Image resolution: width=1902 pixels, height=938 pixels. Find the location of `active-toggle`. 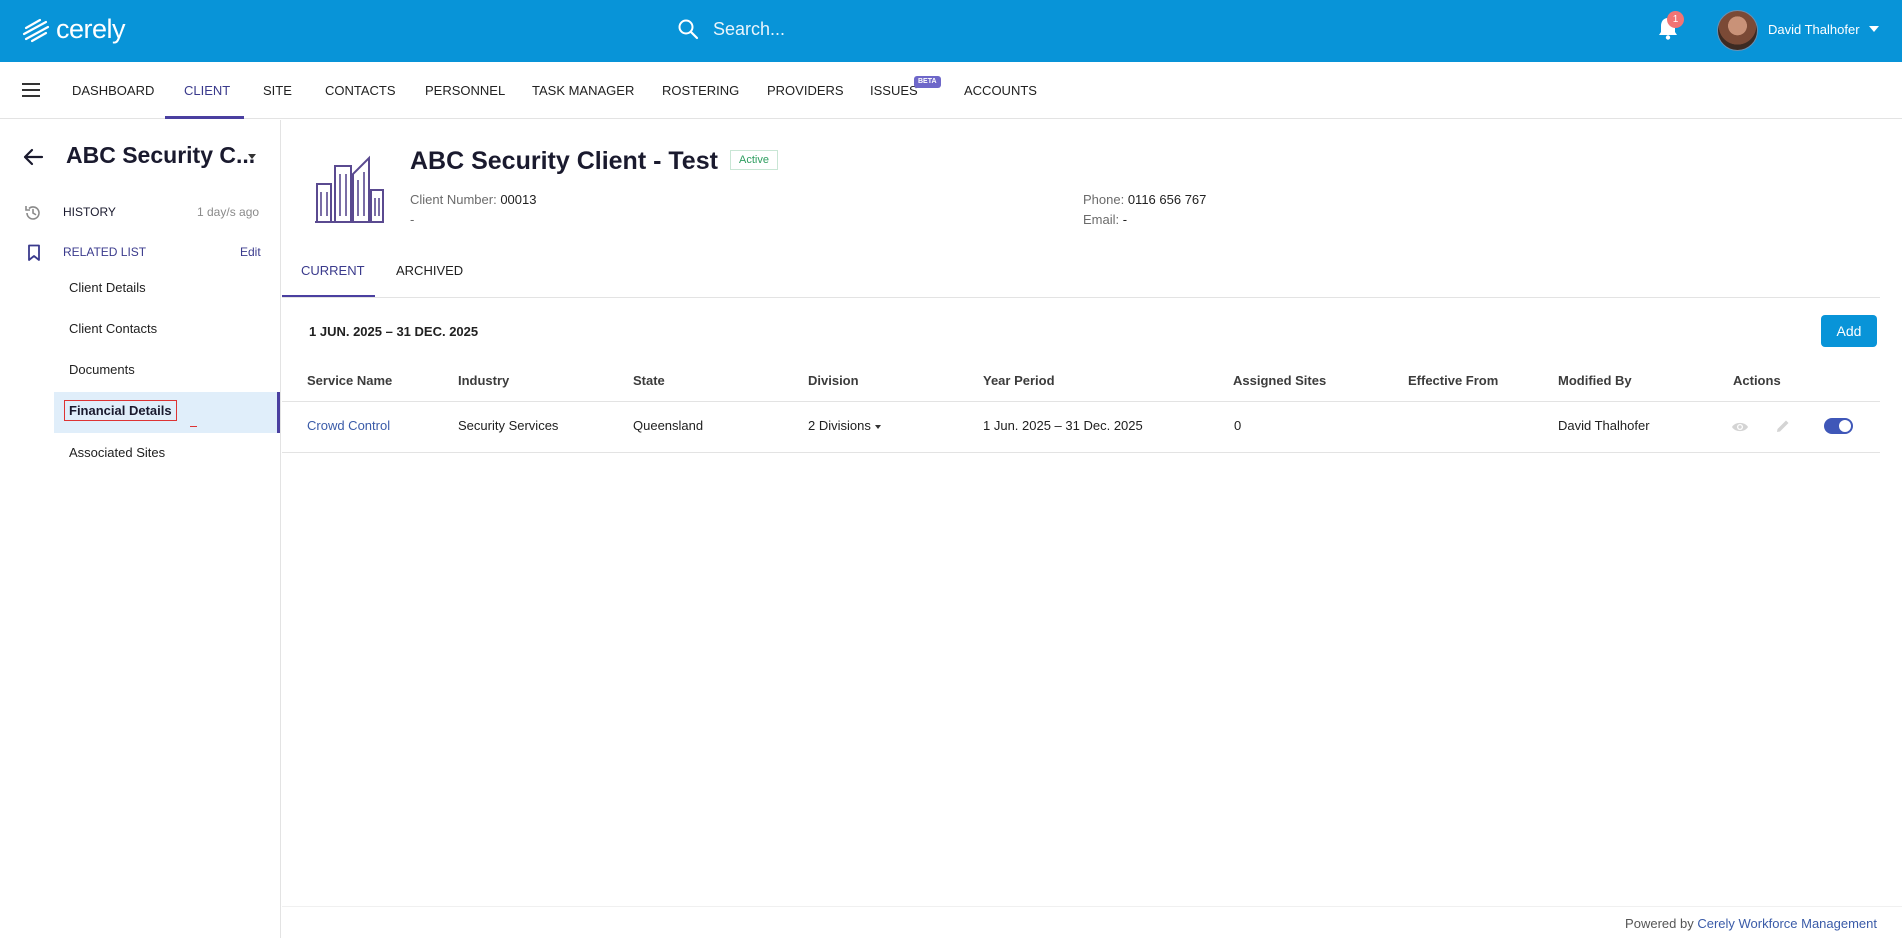

active-toggle is located at coordinates (1838, 426).